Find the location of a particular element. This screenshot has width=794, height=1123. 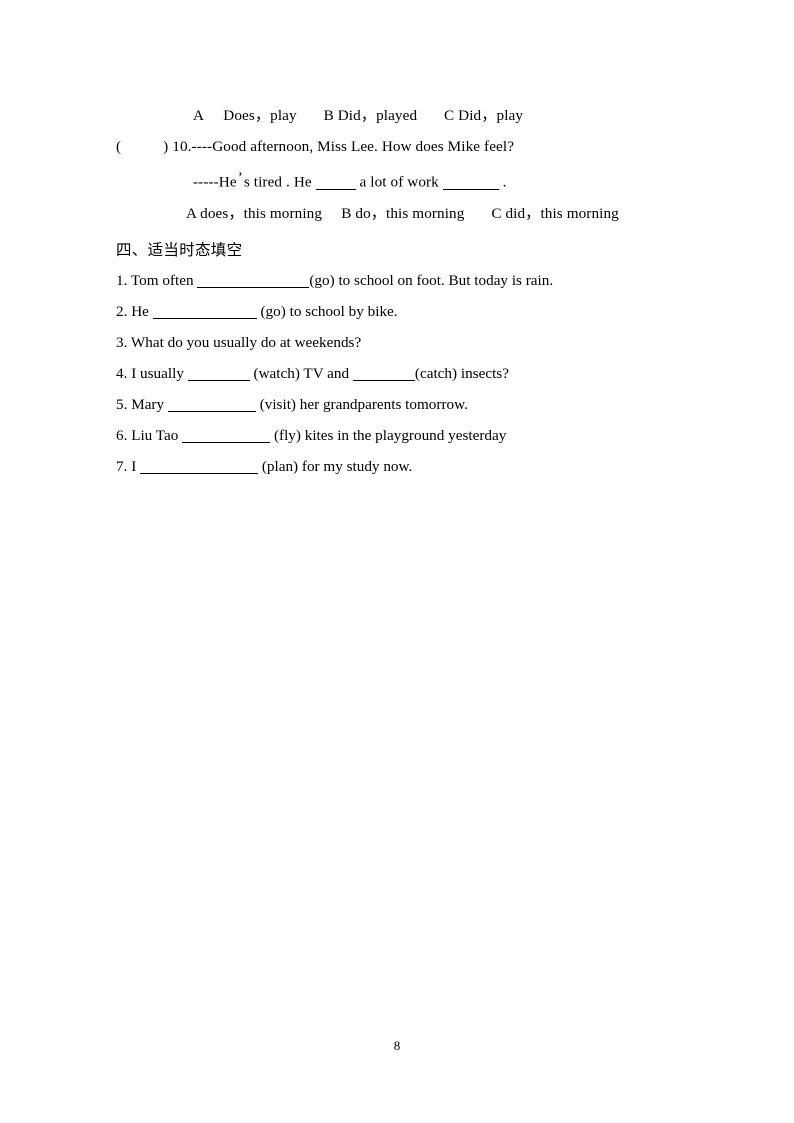

fill-item-2-before: He is located at coordinates (140, 311).